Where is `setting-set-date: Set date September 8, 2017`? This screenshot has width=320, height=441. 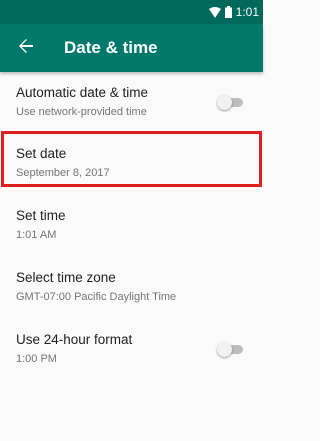 setting-set-date: Set date September 8, 2017 is located at coordinates (131, 163).